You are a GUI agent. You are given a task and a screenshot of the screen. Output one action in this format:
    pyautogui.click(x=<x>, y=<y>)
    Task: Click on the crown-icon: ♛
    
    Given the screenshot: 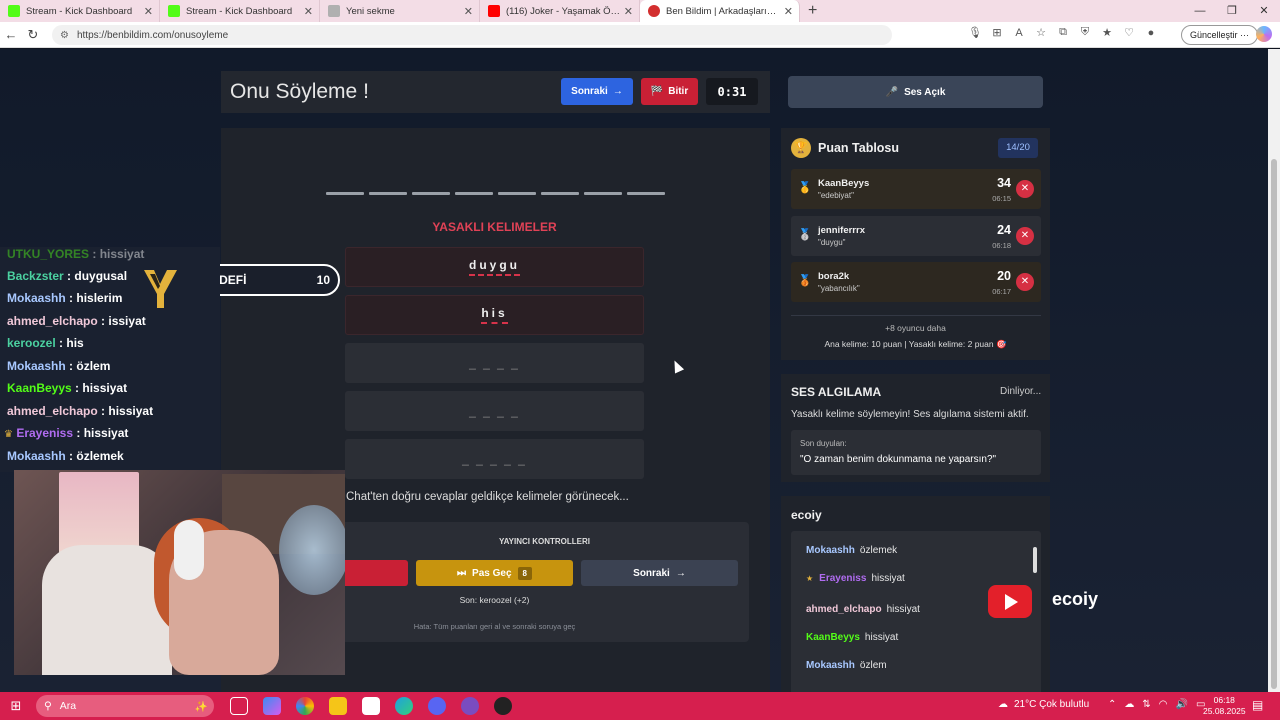 What is the action you would take?
    pyautogui.click(x=8, y=434)
    